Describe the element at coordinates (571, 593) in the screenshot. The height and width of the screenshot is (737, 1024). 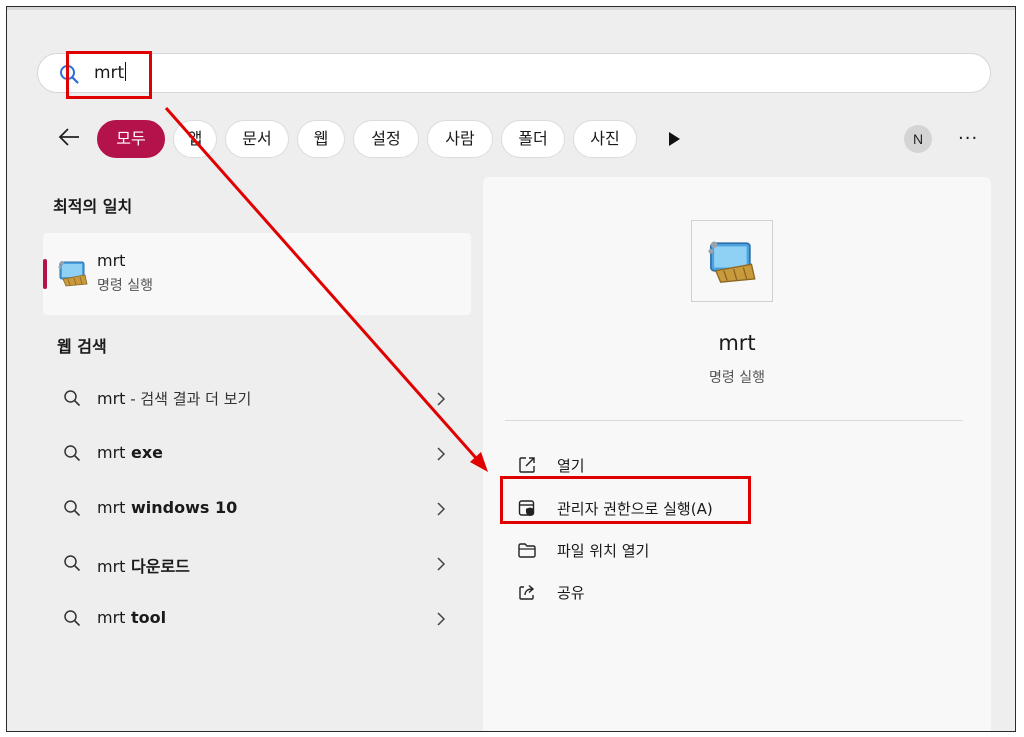
I see `action-label: 공유` at that location.